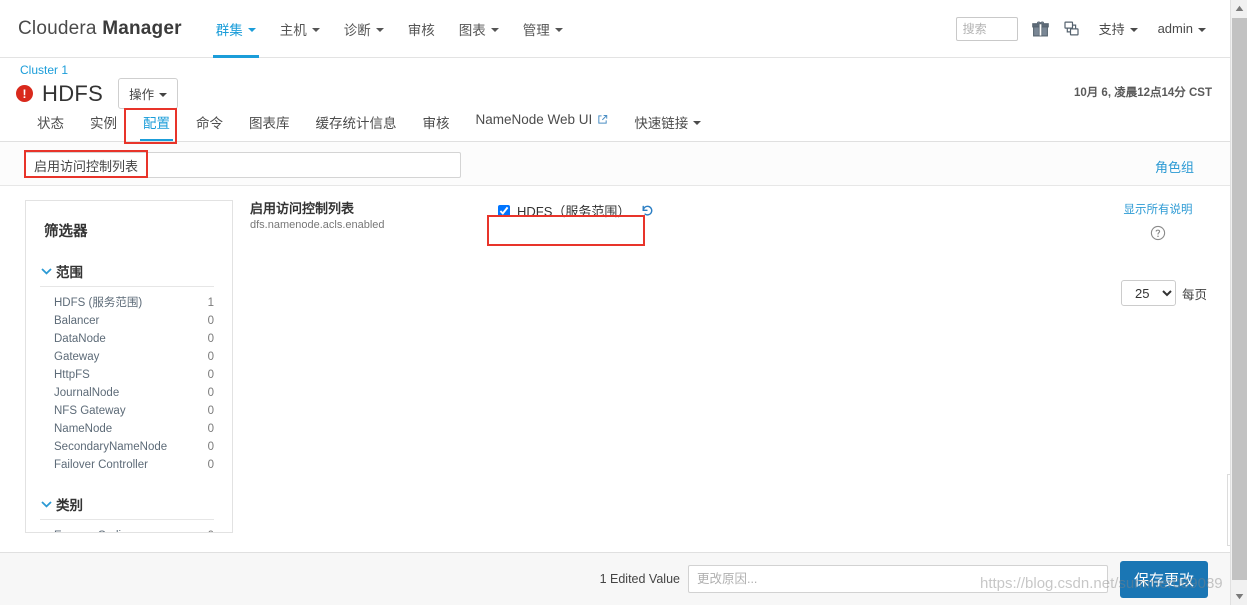 This screenshot has height=605, width=1247. What do you see at coordinates (1085, 29) in the screenshot?
I see `nav-right-group: 支持 admin` at bounding box center [1085, 29].